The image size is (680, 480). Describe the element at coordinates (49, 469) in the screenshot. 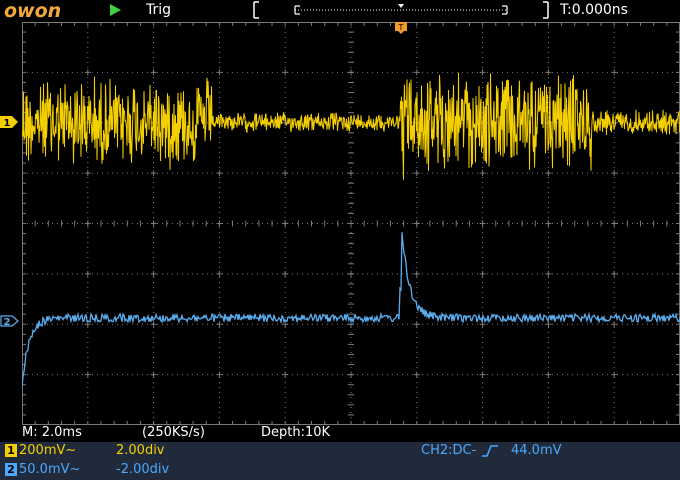

I see `ch2-scale: 50.0mV~` at that location.